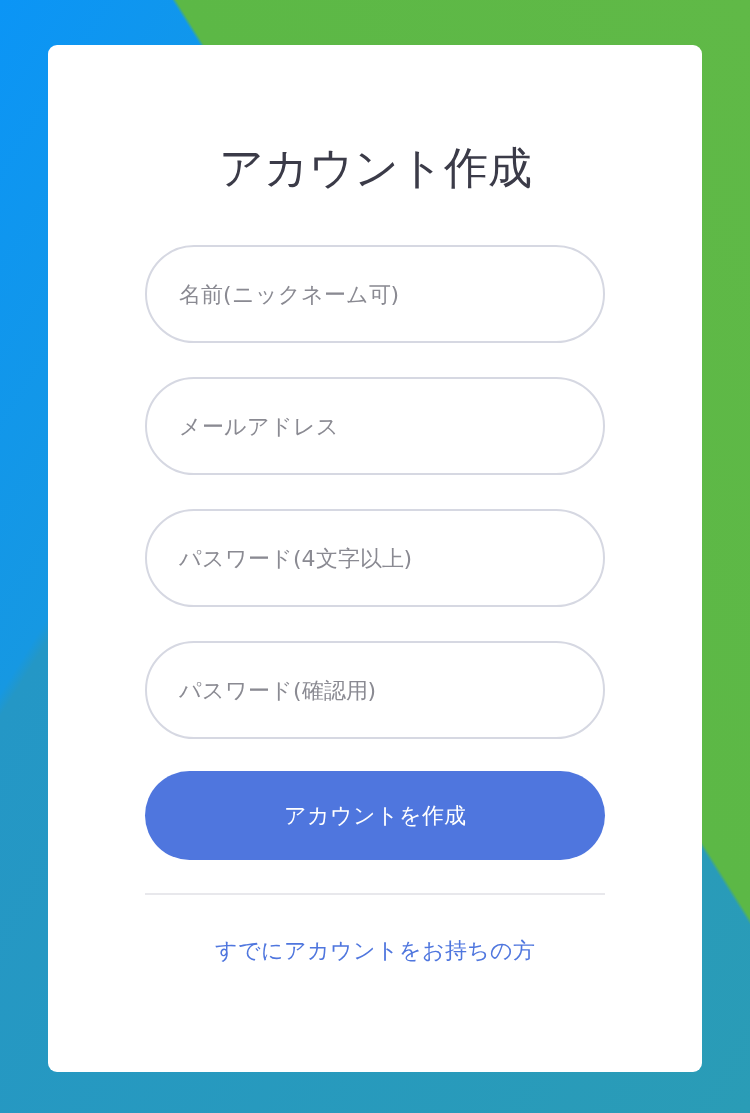 The height and width of the screenshot is (1113, 750). I want to click on input-field: 名前(ニックネーム可), so click(375, 294).